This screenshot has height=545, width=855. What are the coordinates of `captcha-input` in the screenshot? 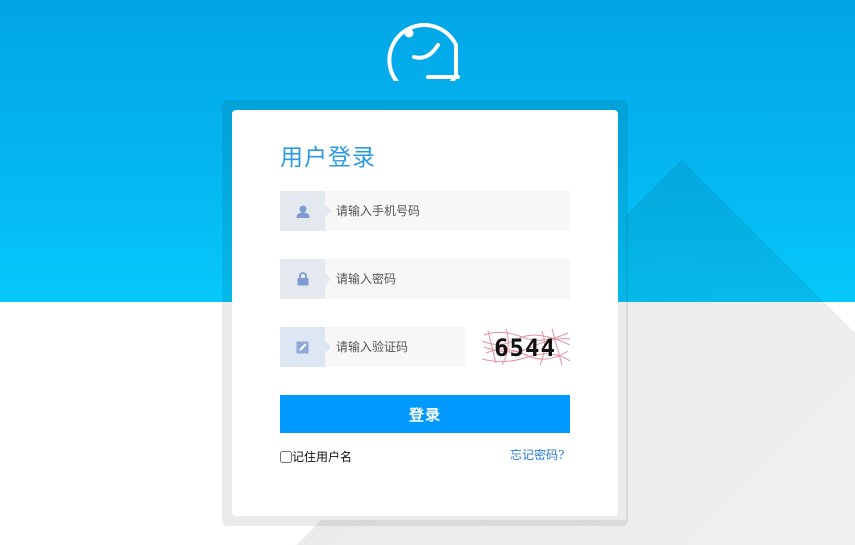 It's located at (398, 347).